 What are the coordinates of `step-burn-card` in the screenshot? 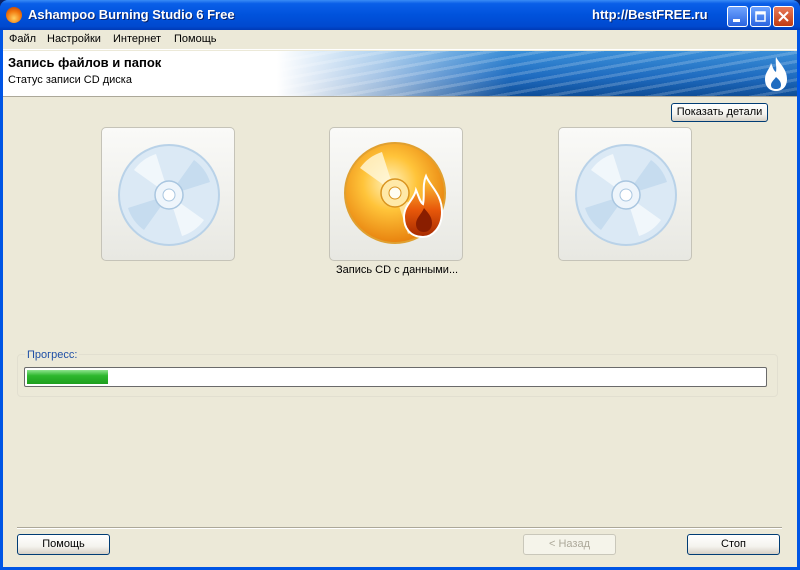 It's located at (396, 194).